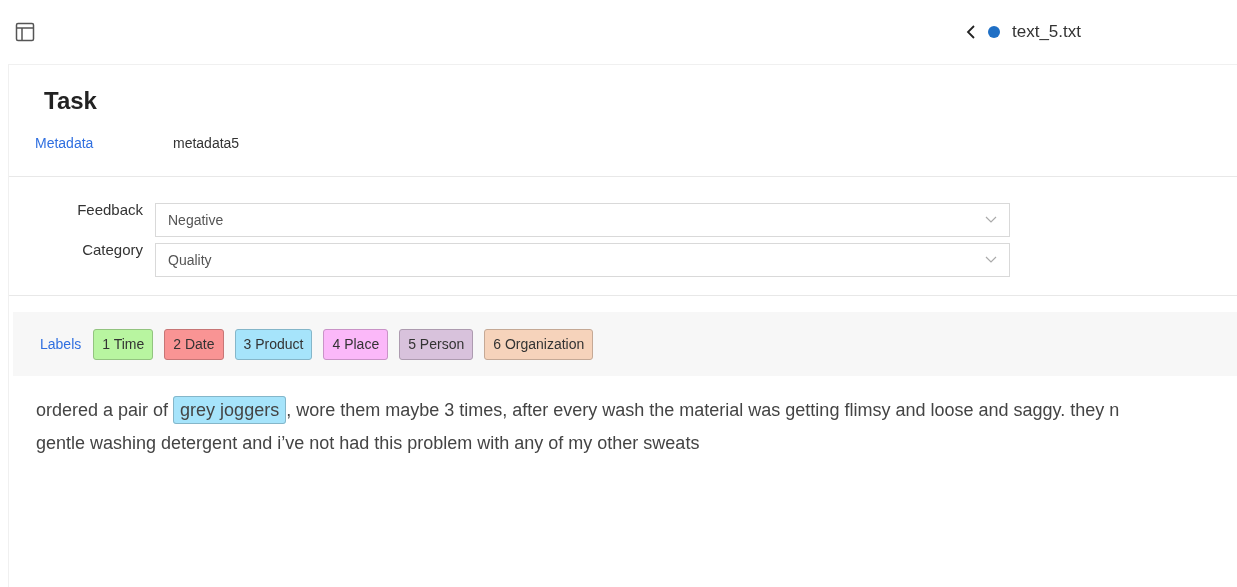 The image size is (1237, 587). I want to click on review-text: , wore them maybe 3 times, after every wash the material was getting flimsy and loose and saggy. they n, so click(703, 410).